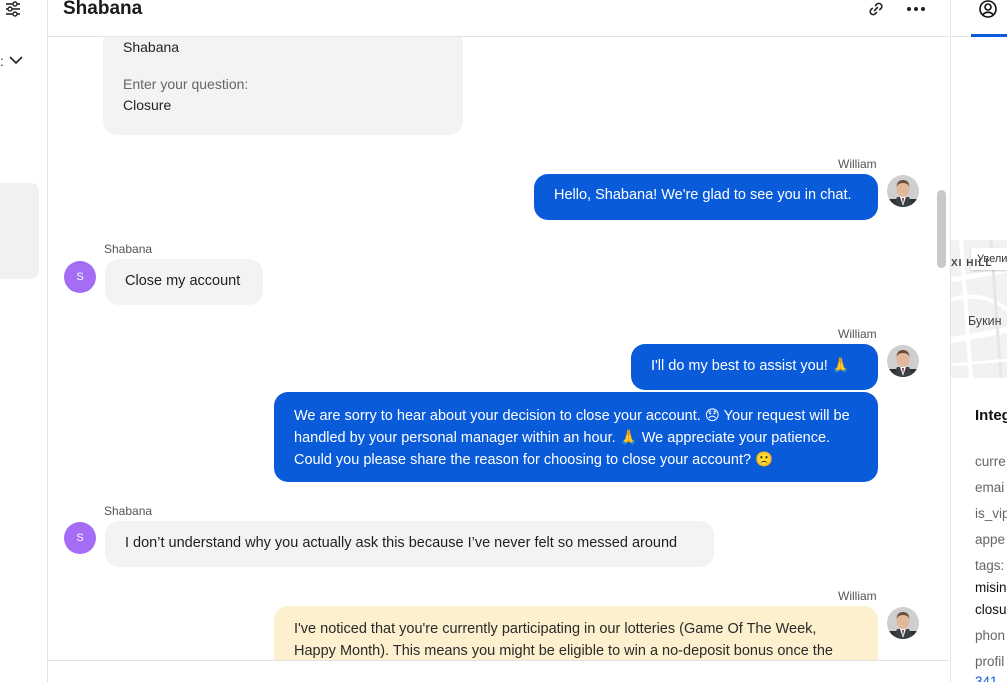 This screenshot has width=1007, height=682. What do you see at coordinates (990, 635) in the screenshot?
I see `info-field-label: phon` at bounding box center [990, 635].